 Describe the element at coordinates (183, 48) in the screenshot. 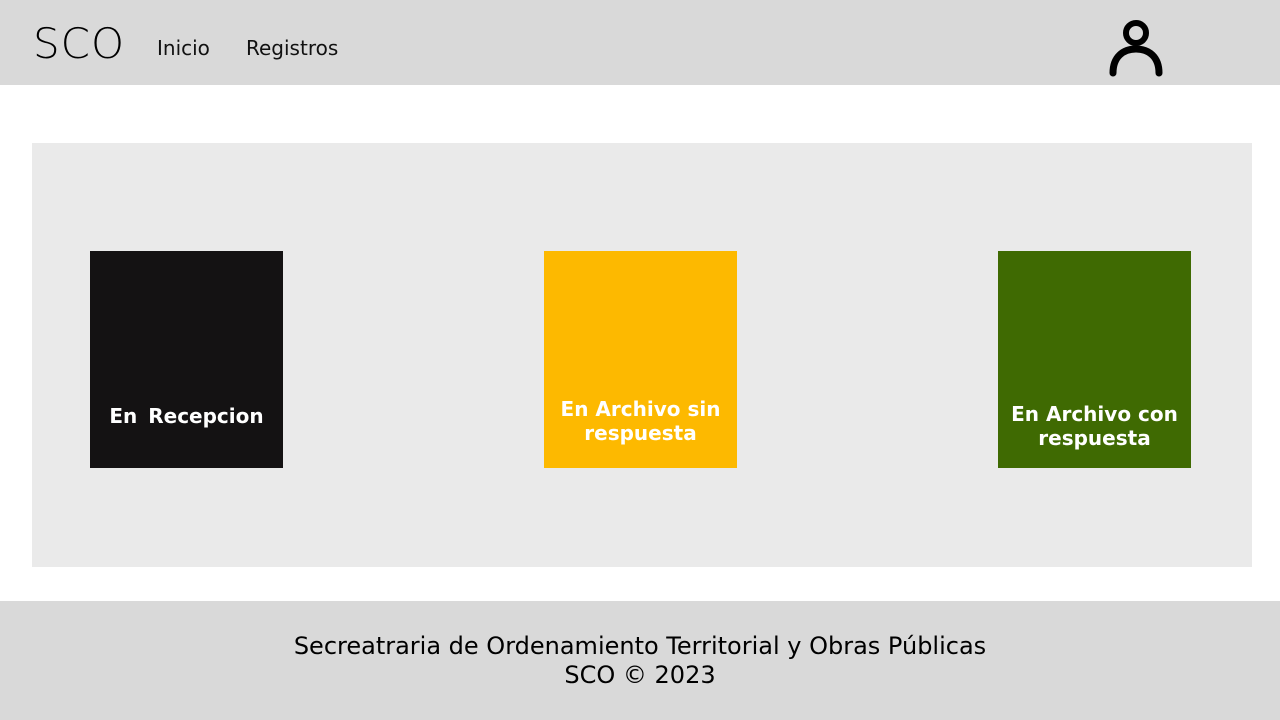

I see `nav-link-inicio: Inicio` at that location.